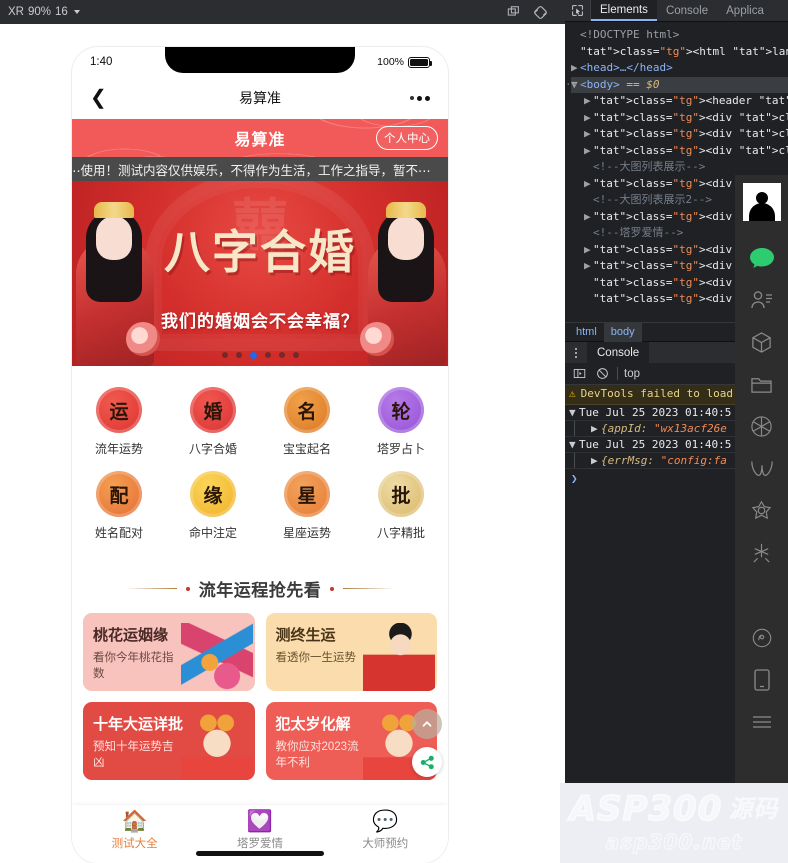  Describe the element at coordinates (687, 10) in the screenshot. I see `tab-console: Console` at that location.